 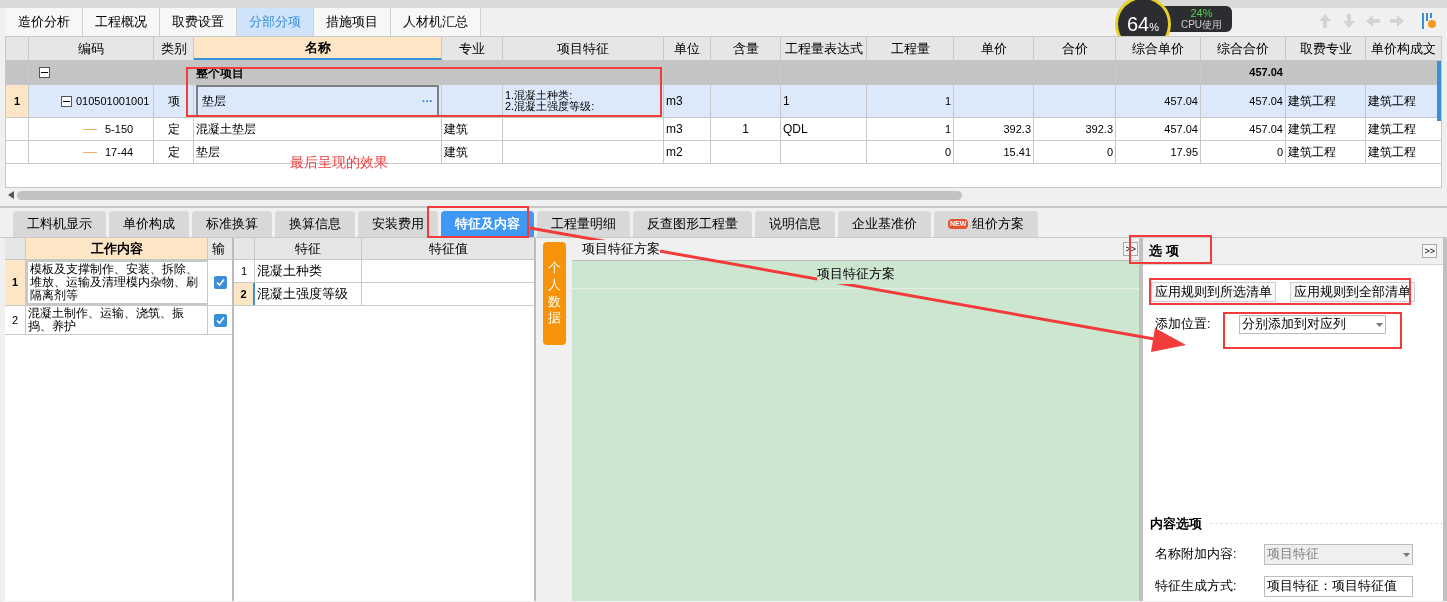 What do you see at coordinates (59, 224) in the screenshot?
I see `detail-tab: 工料机显示` at bounding box center [59, 224].